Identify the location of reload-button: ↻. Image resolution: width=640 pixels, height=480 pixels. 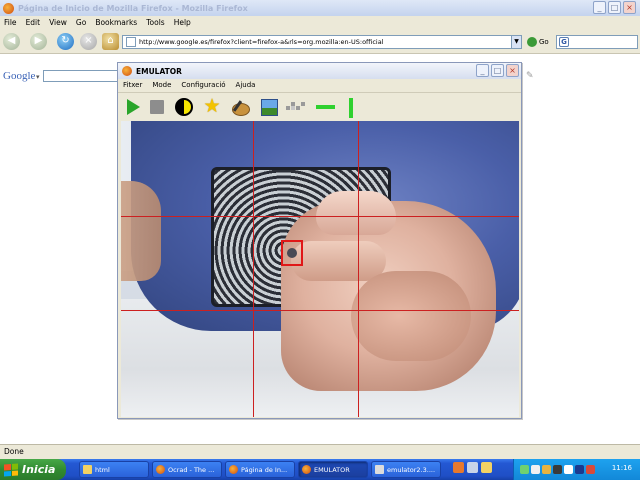
(65, 41).